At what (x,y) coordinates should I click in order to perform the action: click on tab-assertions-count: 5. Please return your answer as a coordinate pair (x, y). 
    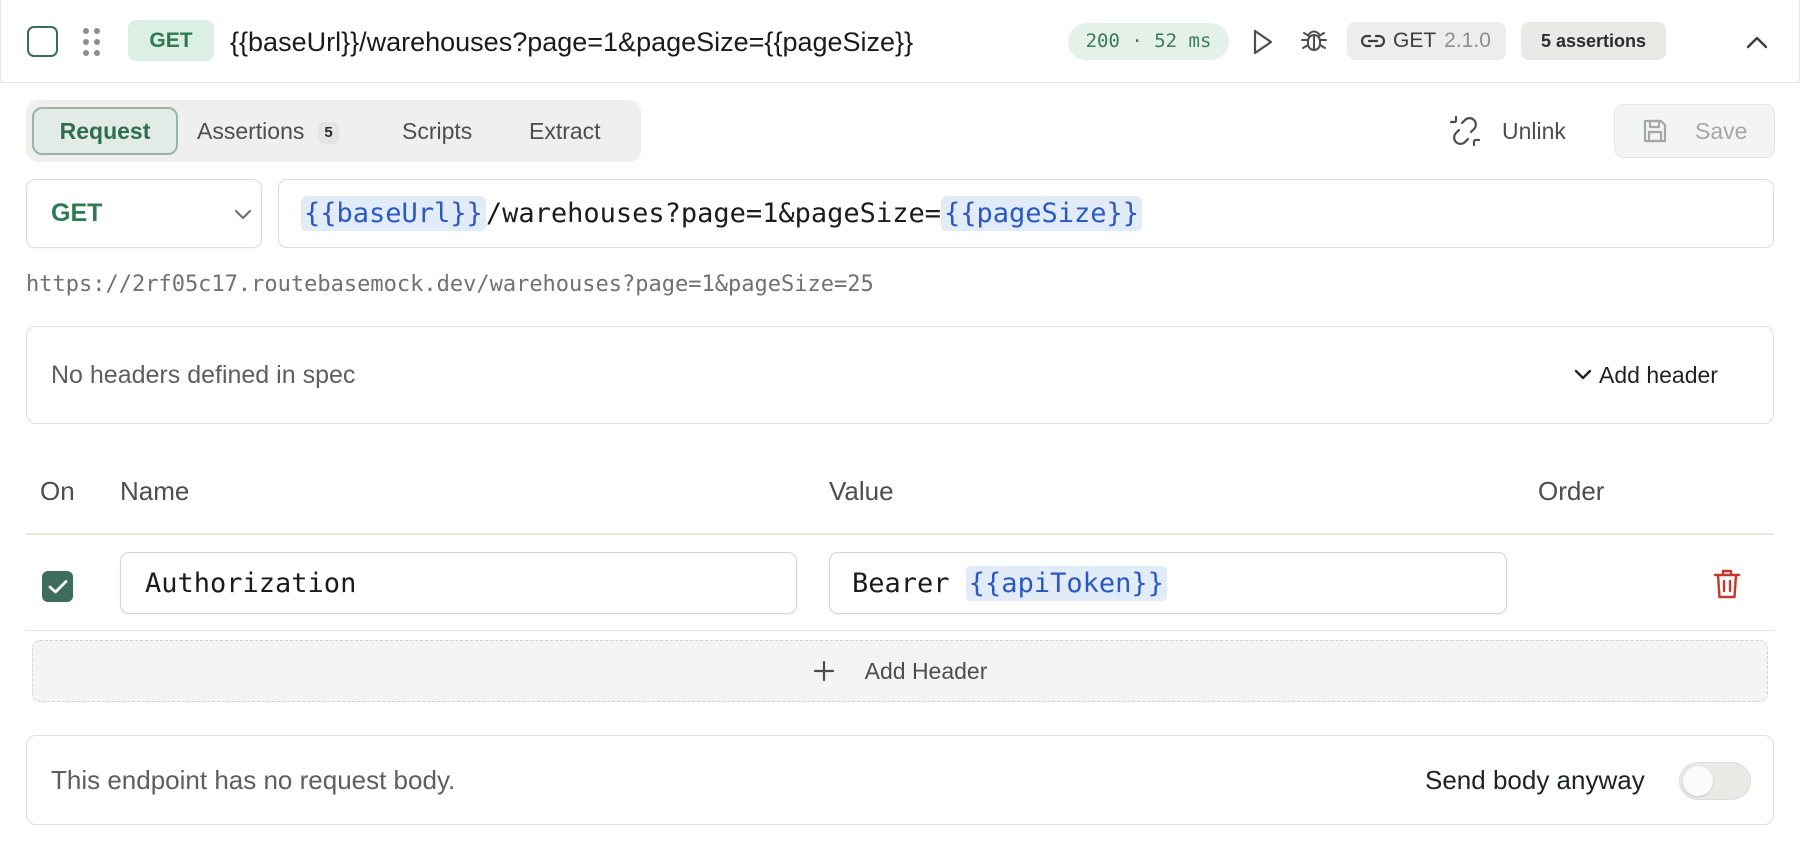
    Looking at the image, I should click on (328, 132).